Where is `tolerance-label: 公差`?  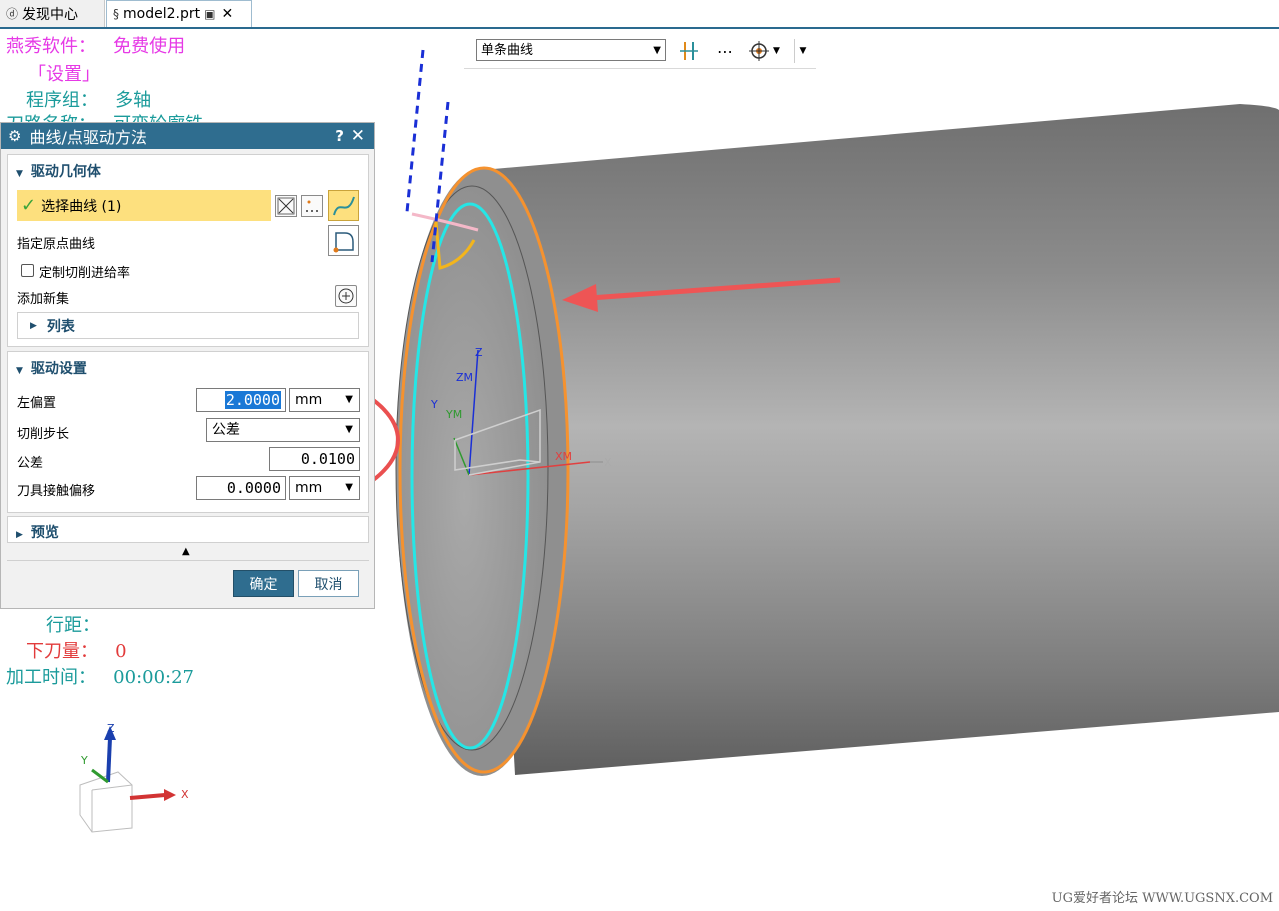 tolerance-label: 公差 is located at coordinates (30, 463).